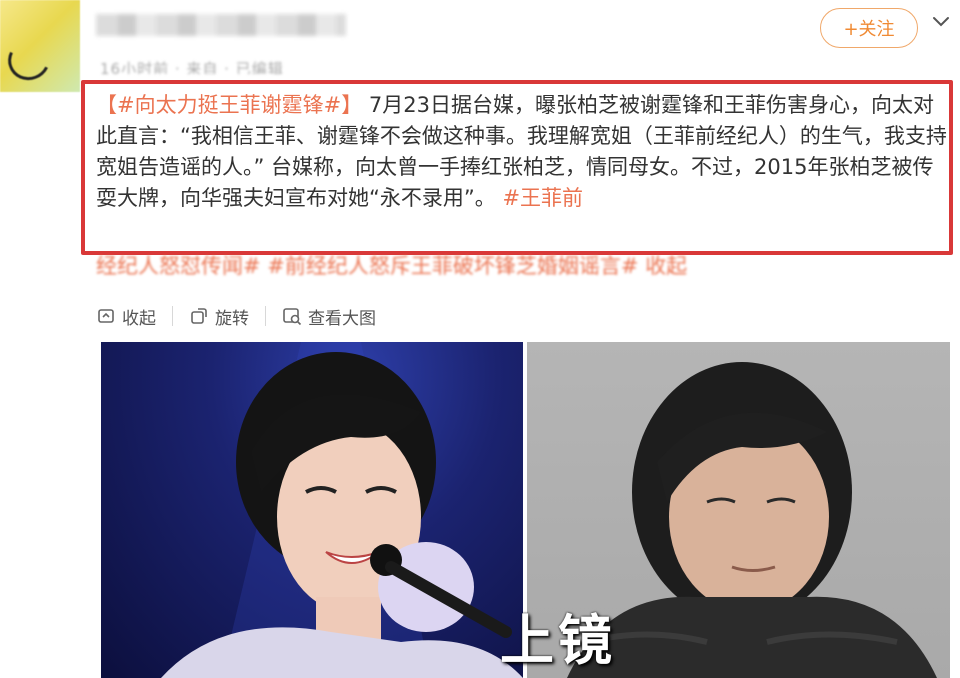 The image size is (960, 678). Describe the element at coordinates (229, 105) in the screenshot. I see `hashtag-link: 【#向太力挺王菲谢霆锋#】` at that location.